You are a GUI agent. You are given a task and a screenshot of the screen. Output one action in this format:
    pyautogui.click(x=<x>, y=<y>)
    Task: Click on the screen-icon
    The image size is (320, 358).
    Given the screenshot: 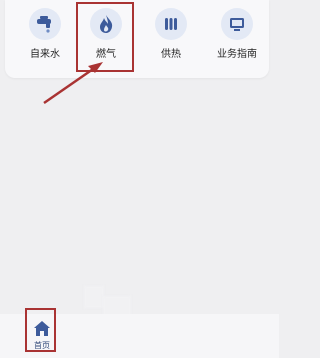 What is the action you would take?
    pyautogui.click(x=237, y=24)
    